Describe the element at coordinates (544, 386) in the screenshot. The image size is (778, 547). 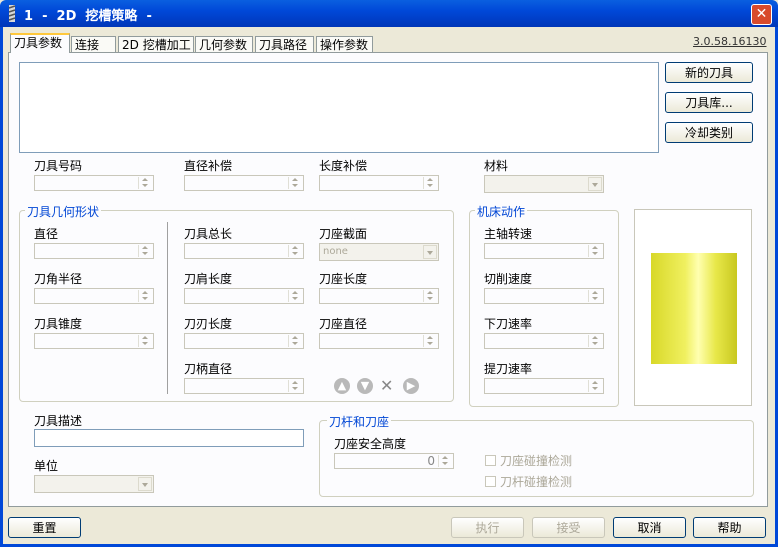
I see `retract-rate-field` at that location.